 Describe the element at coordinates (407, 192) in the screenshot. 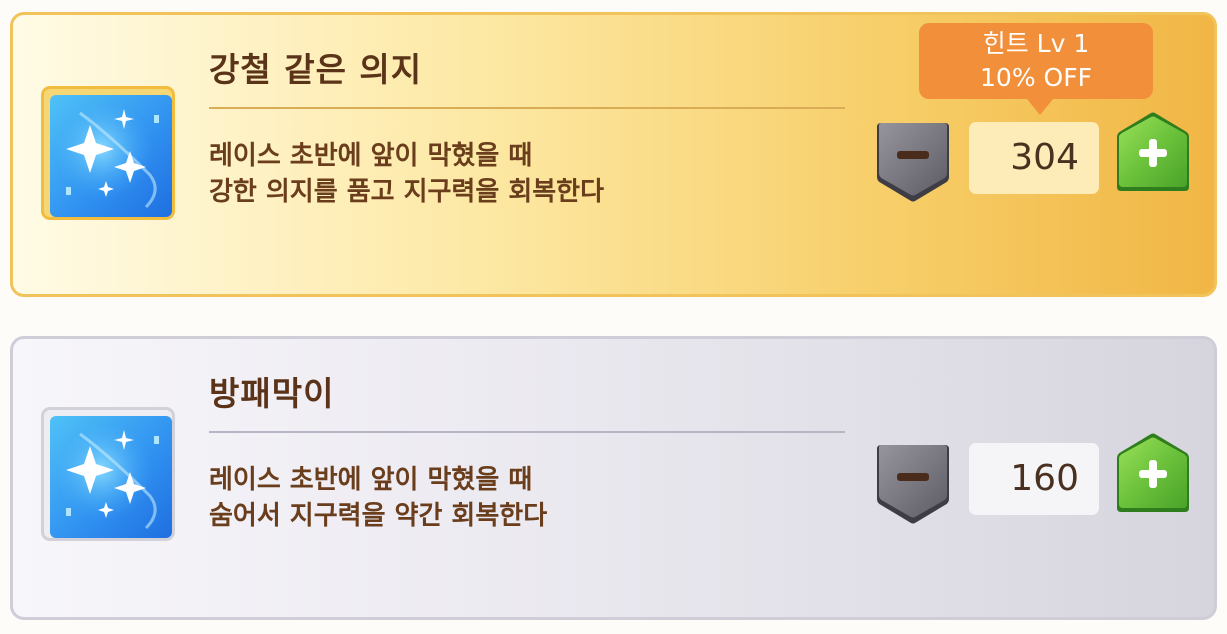

I see `skill-description-line: 강한 의지를 품고 지구력을 회복한다` at that location.